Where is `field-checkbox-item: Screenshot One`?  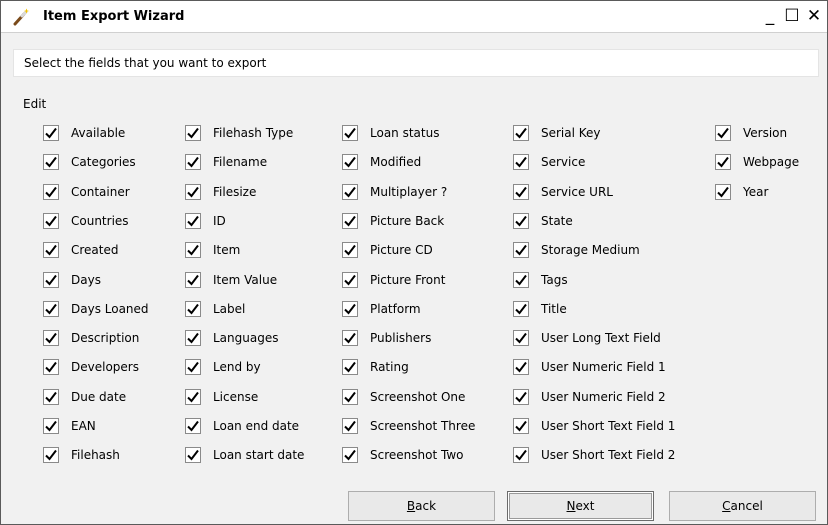 field-checkbox-item: Screenshot One is located at coordinates (403, 397).